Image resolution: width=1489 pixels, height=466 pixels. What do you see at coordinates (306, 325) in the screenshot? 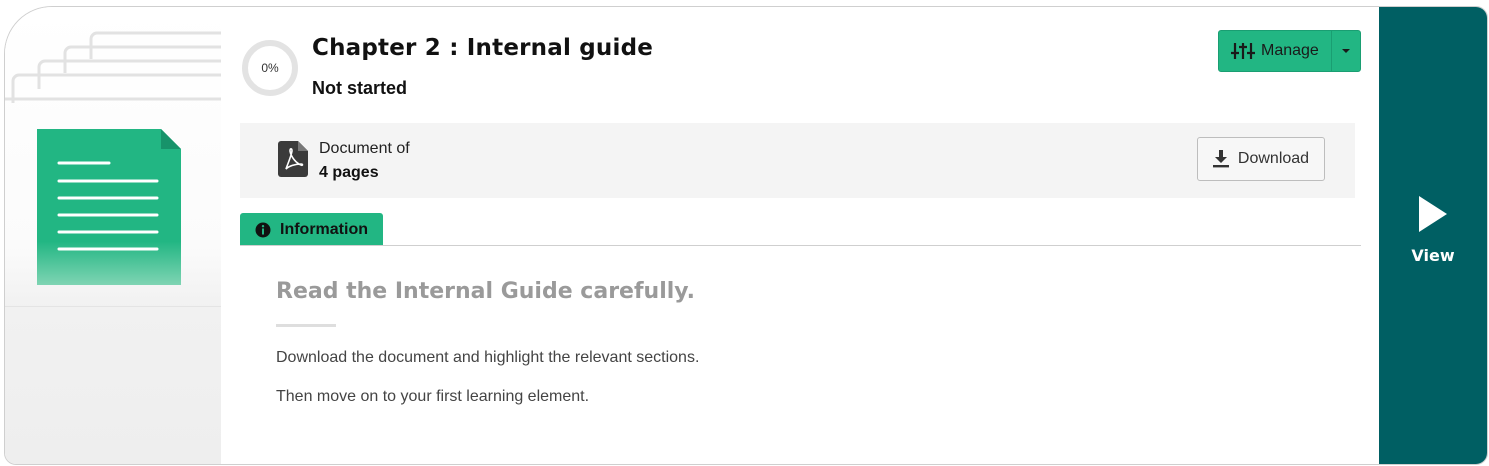
I see `heading-divider` at bounding box center [306, 325].